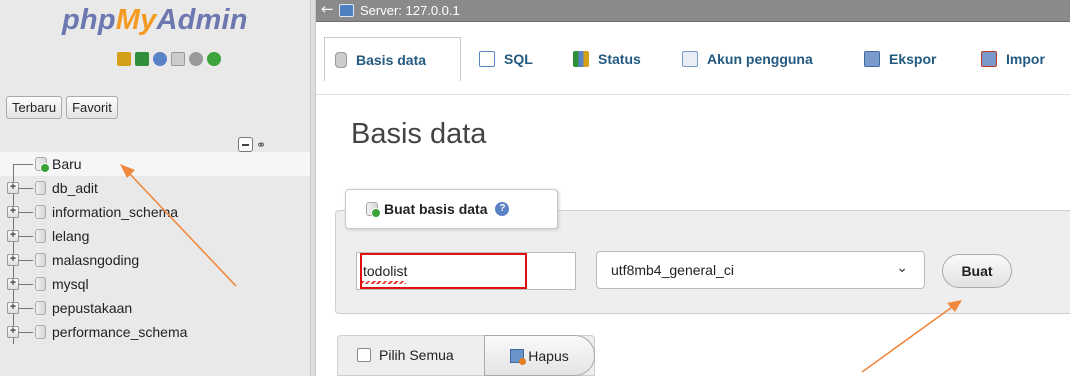 The height and width of the screenshot is (376, 1070). What do you see at coordinates (261, 145) in the screenshot?
I see `link-icon: ⚭` at bounding box center [261, 145].